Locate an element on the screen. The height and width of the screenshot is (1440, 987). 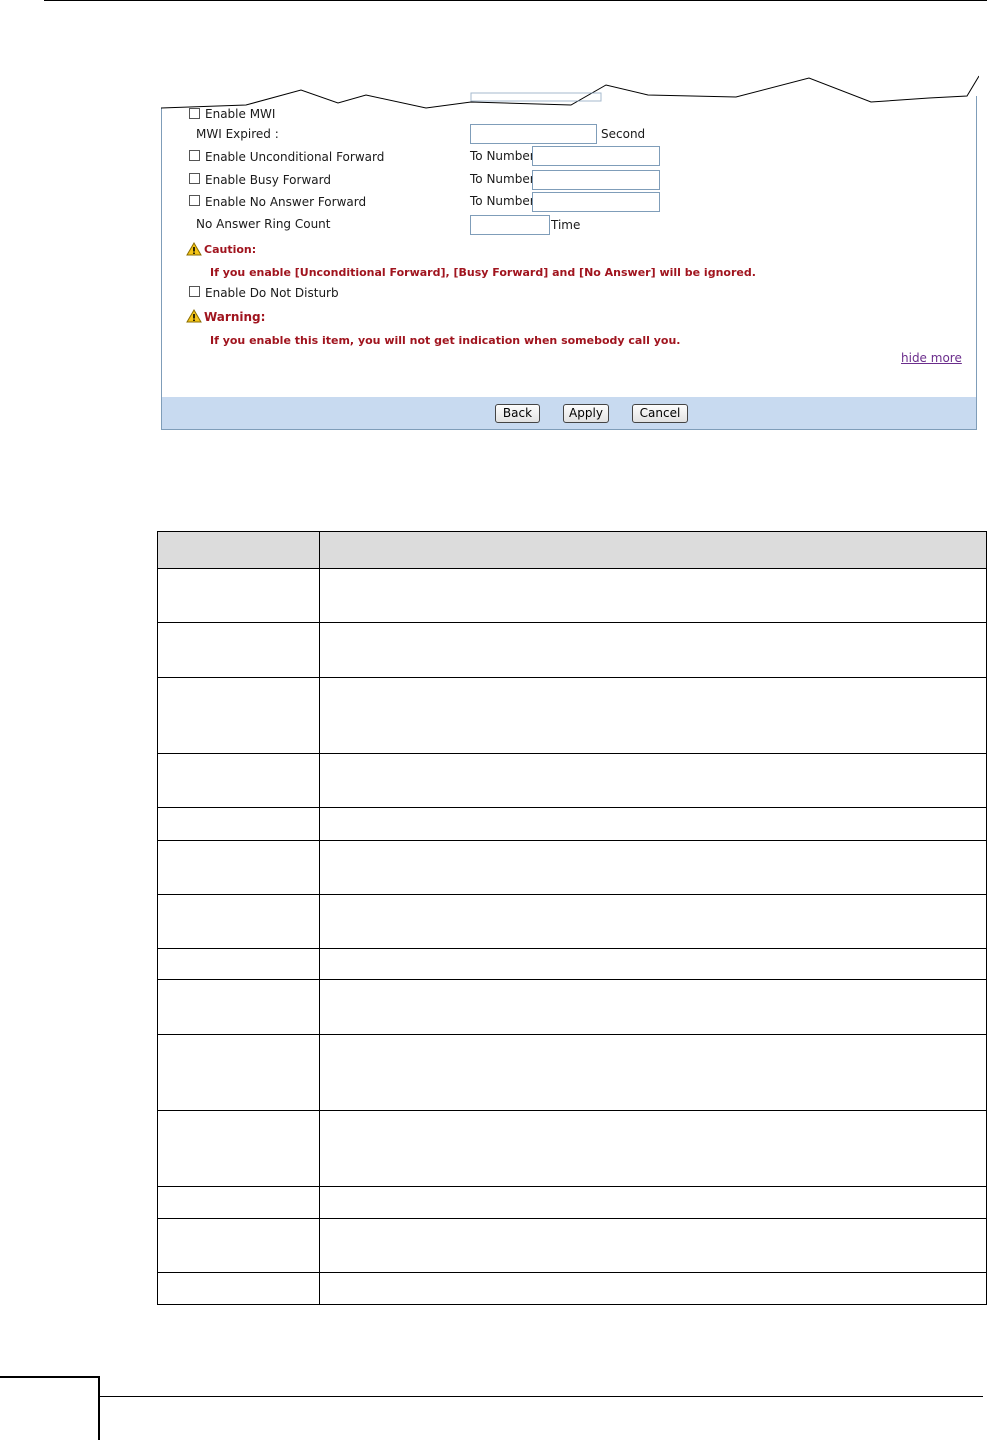
page-number-box is located at coordinates (50, 1408).